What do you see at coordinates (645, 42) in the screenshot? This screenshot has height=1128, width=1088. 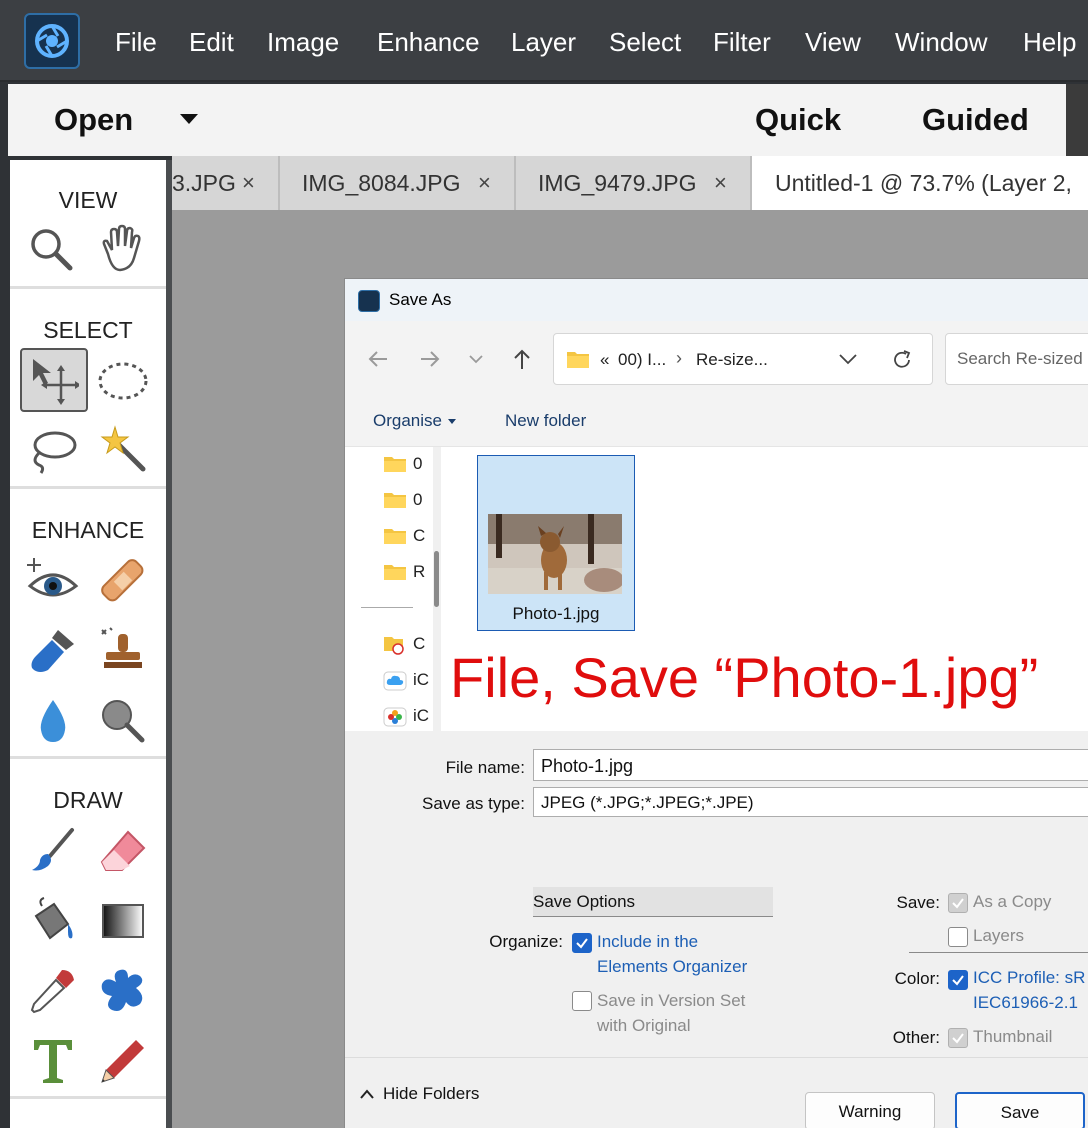 I see `menu-select: Select` at bounding box center [645, 42].